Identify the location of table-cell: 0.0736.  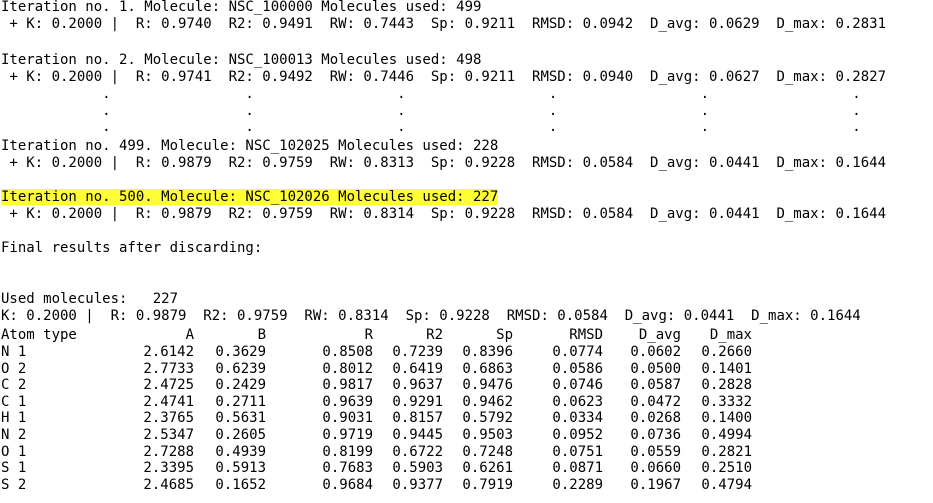
(655, 435).